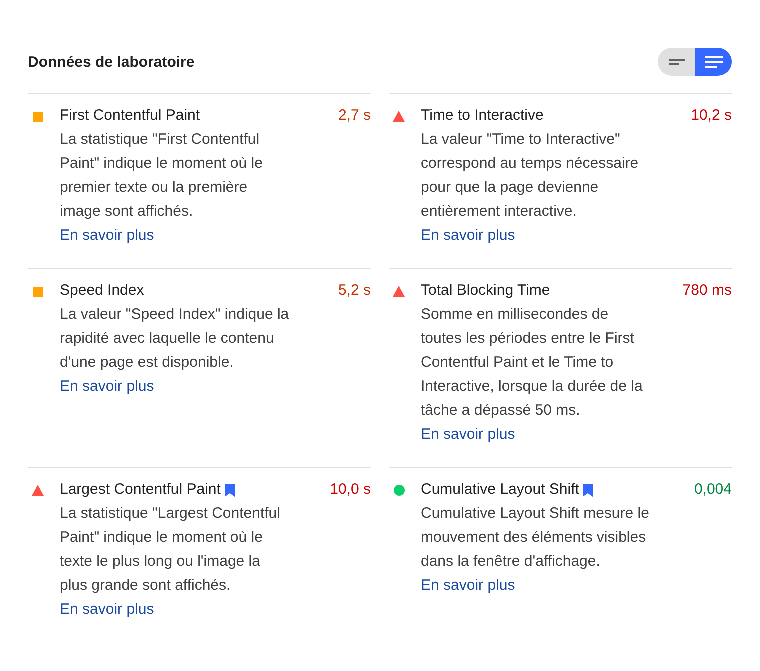  What do you see at coordinates (482, 116) in the screenshot?
I see `metric-name: Time to Interactive` at bounding box center [482, 116].